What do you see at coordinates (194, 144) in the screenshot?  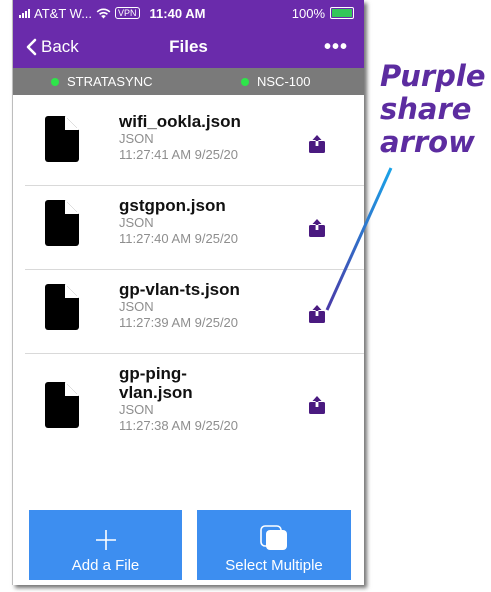 I see `file-row: wifi_ookla.json JSON 11:27:41 AM 9/25/20` at bounding box center [194, 144].